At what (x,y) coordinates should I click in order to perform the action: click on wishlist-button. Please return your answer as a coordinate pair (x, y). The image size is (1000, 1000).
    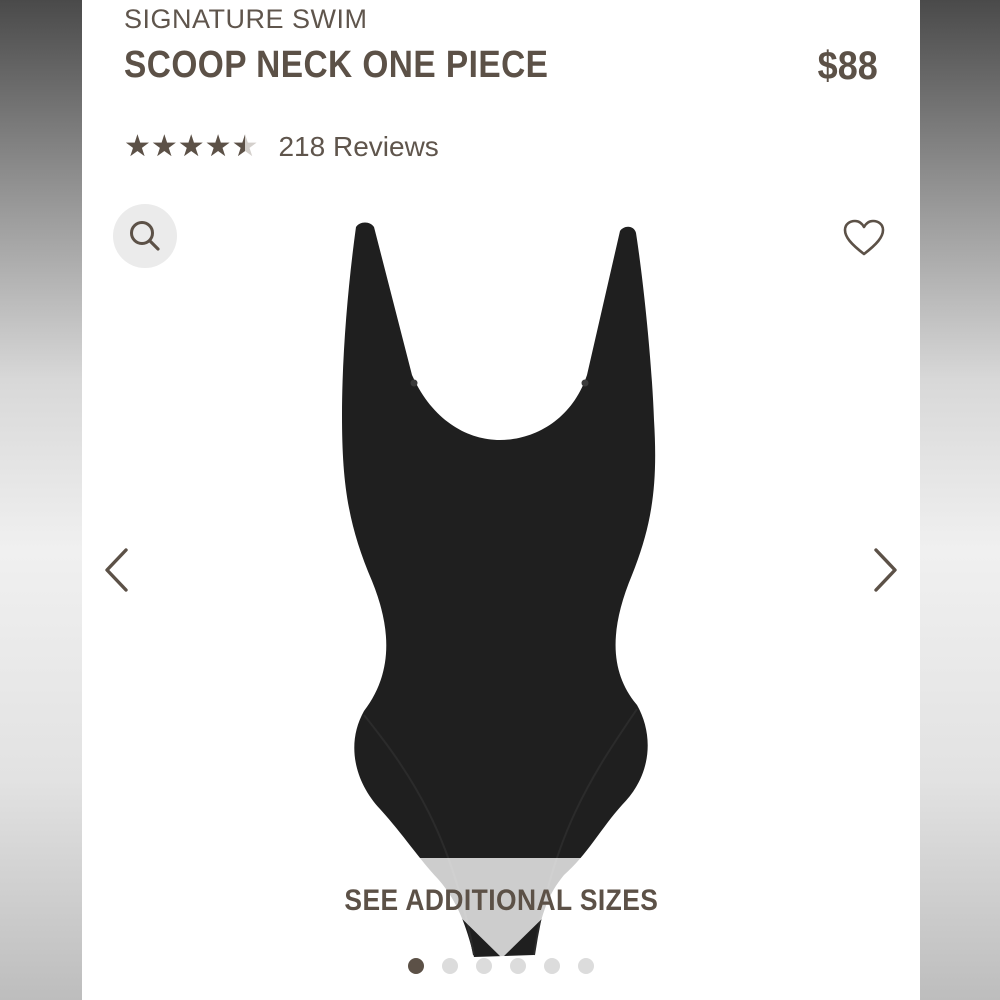
    Looking at the image, I should click on (864, 238).